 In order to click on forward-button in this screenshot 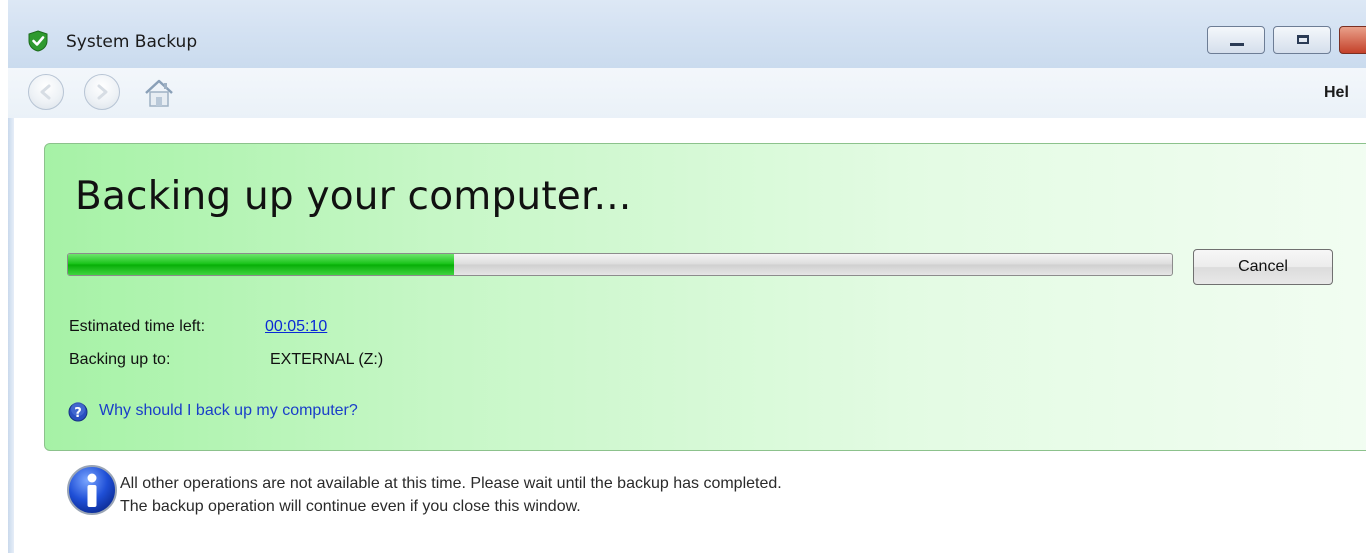, I will do `click(102, 92)`.